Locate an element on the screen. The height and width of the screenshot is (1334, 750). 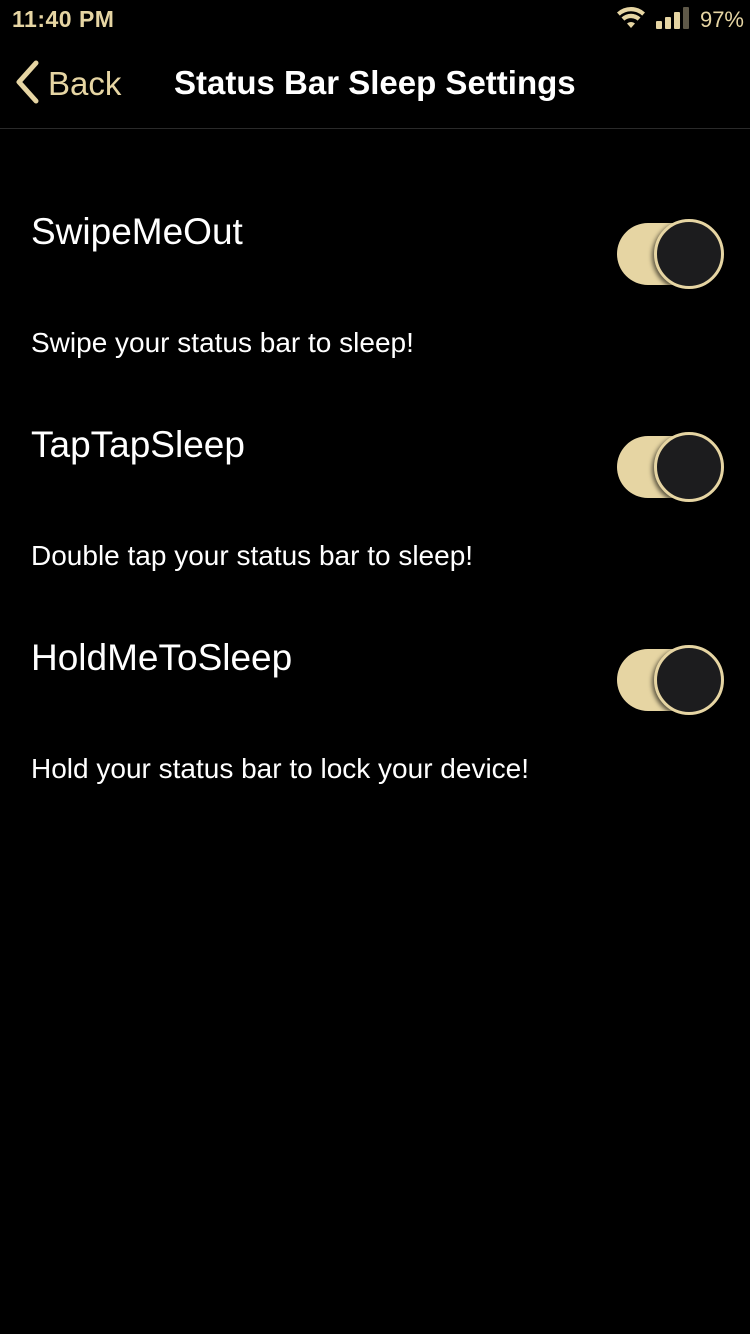
battery-percentage: 97% is located at coordinates (721, 19).